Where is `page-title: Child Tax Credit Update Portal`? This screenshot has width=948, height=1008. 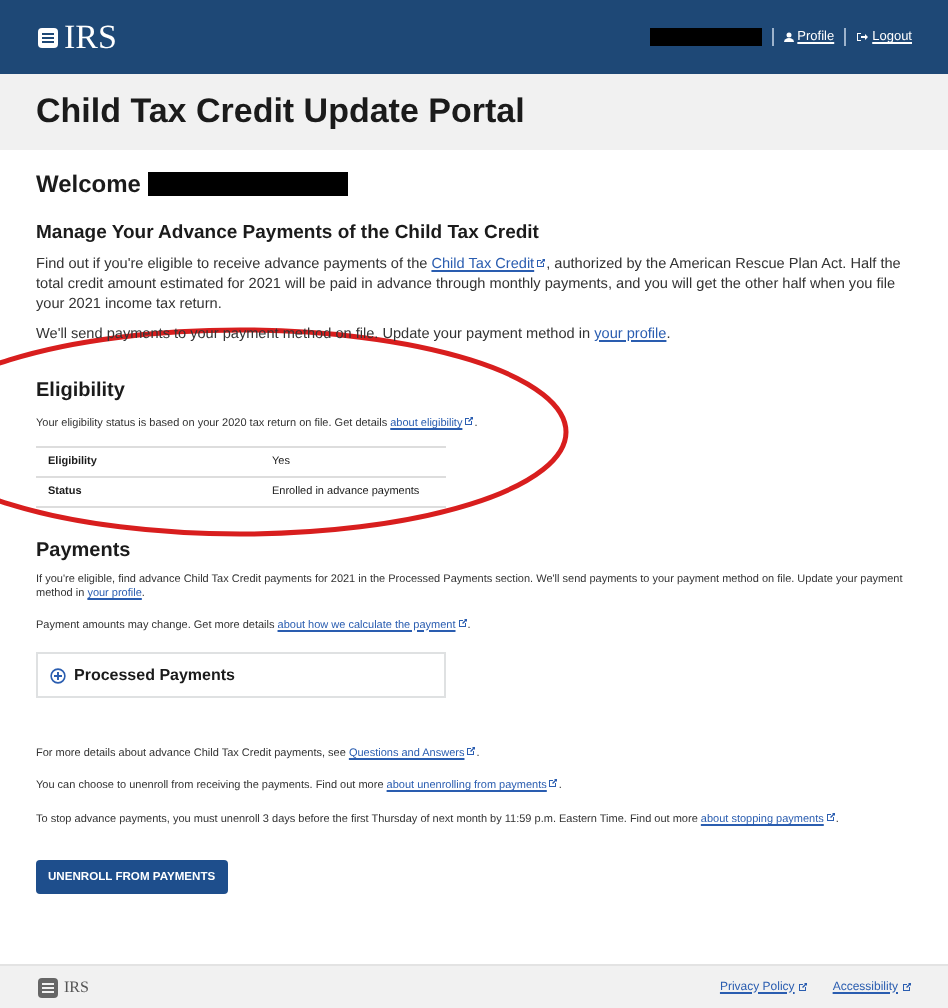 page-title: Child Tax Credit Update Portal is located at coordinates (280, 112).